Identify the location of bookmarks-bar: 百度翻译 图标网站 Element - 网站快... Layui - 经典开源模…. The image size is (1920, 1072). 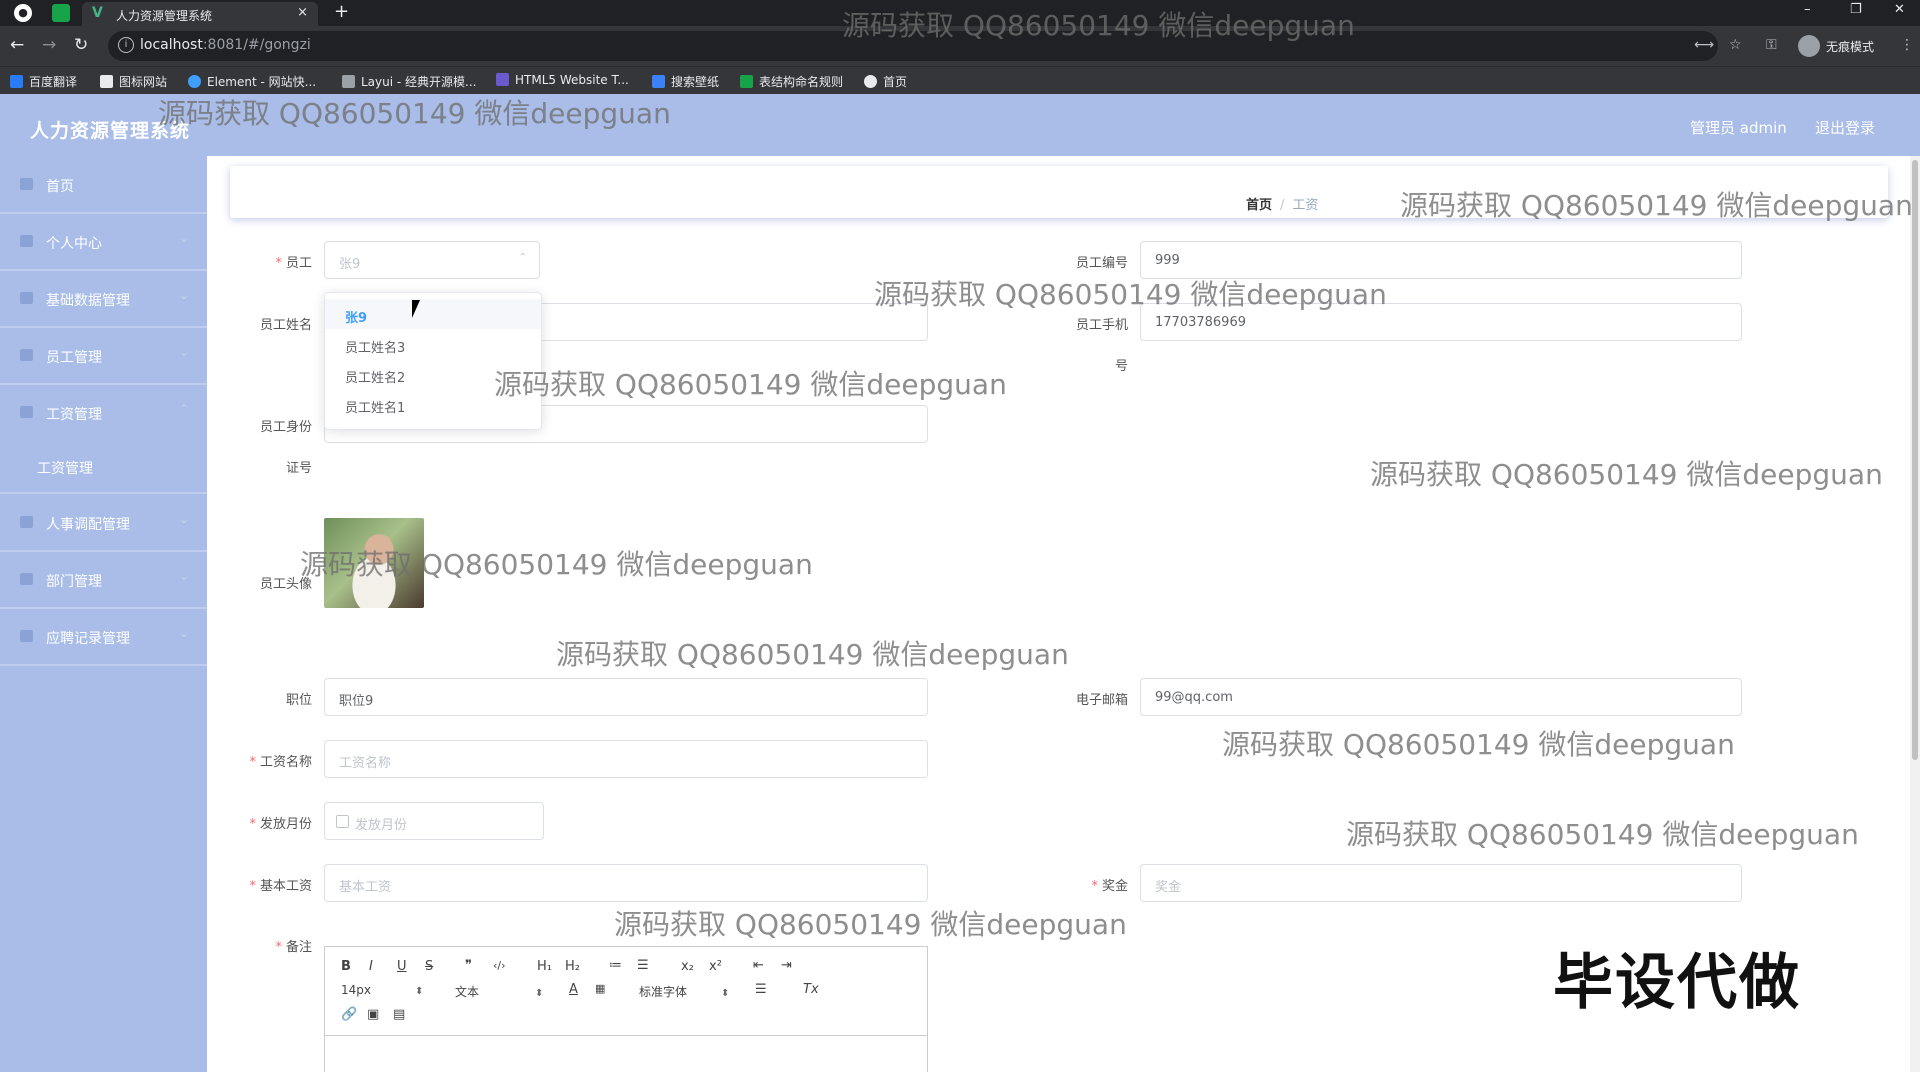
(960, 80).